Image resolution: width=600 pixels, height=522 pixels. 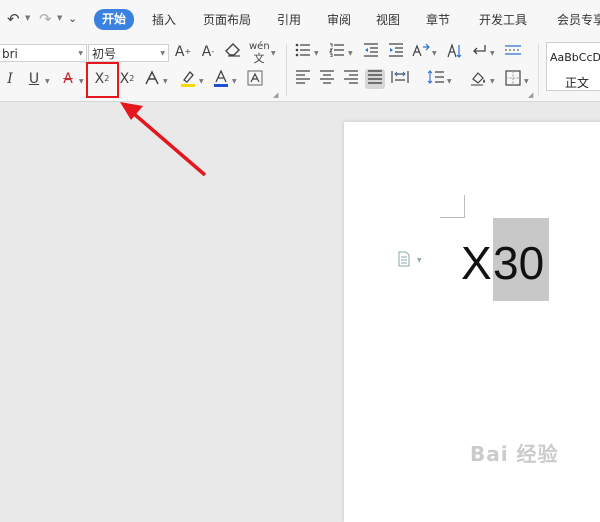 I want to click on tab-developer: 开发工具, so click(x=503, y=20).